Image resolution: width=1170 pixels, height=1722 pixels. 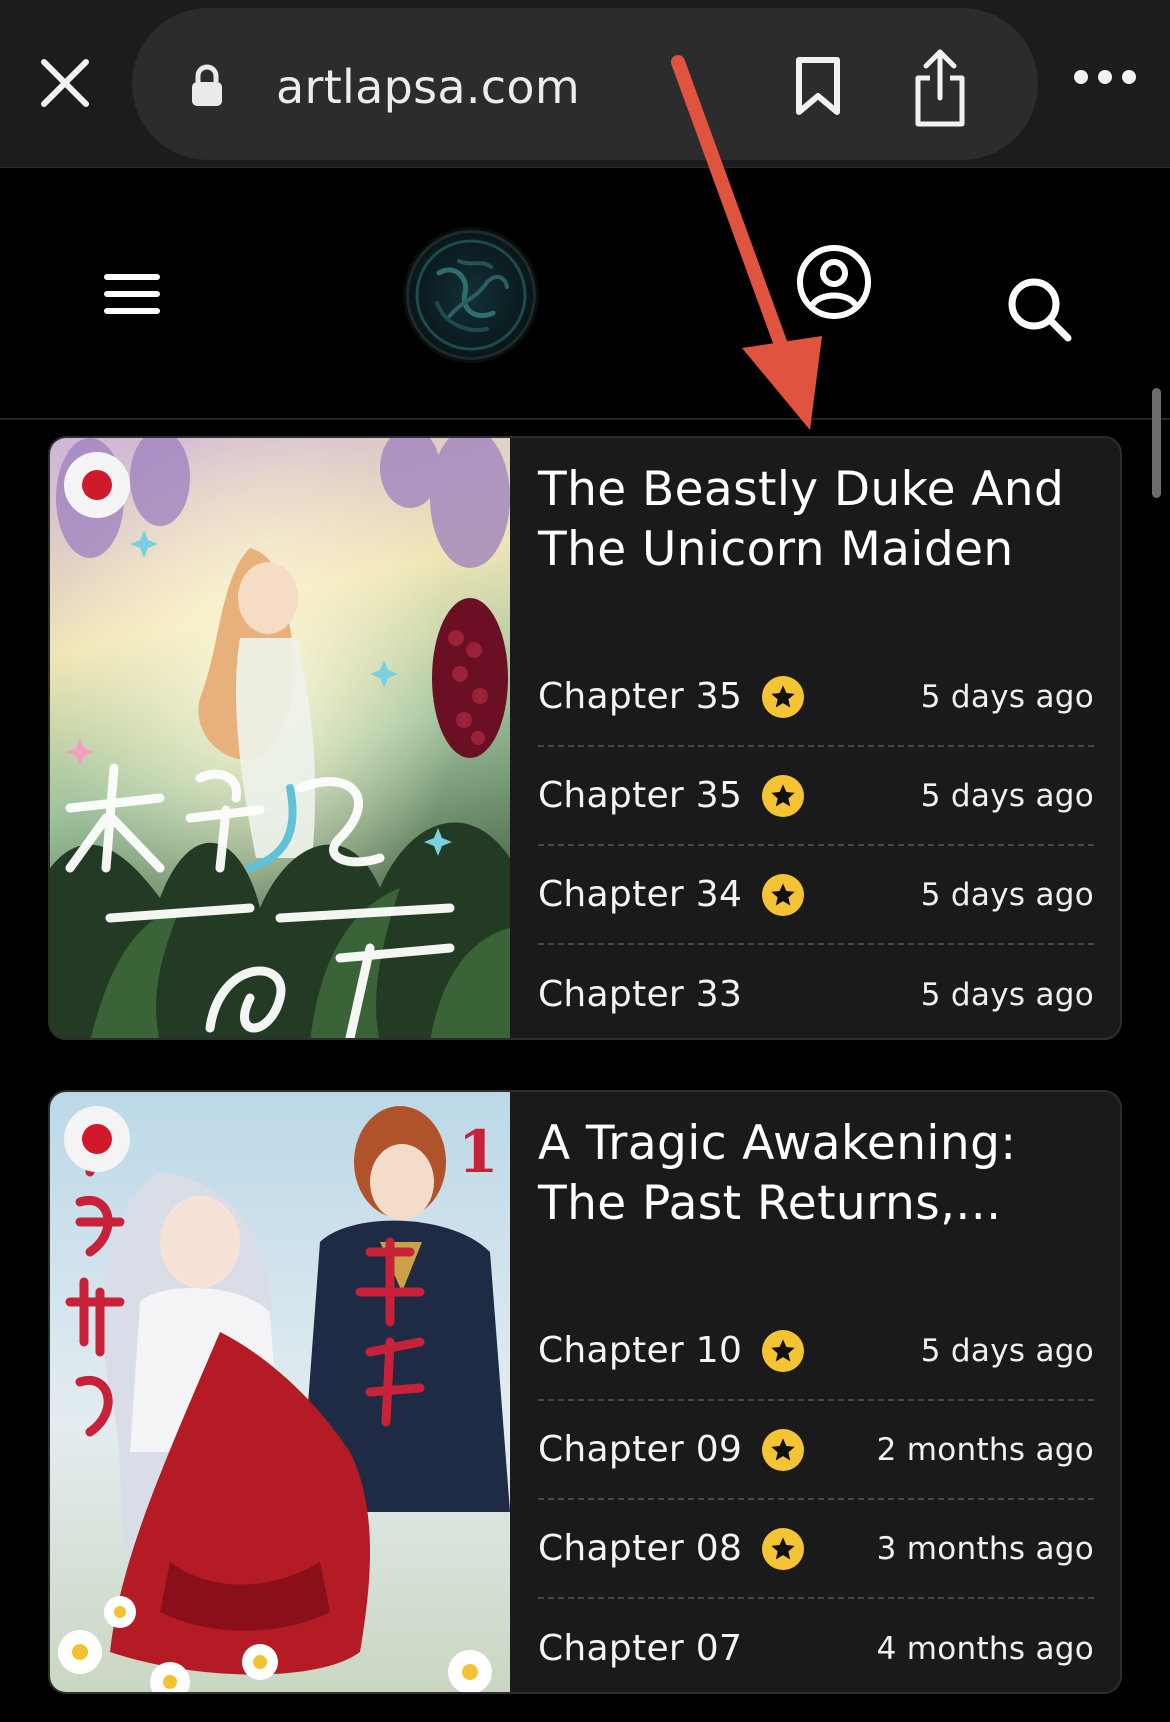 What do you see at coordinates (640, 894) in the screenshot?
I see `chapter-label: Chapter 34` at bounding box center [640, 894].